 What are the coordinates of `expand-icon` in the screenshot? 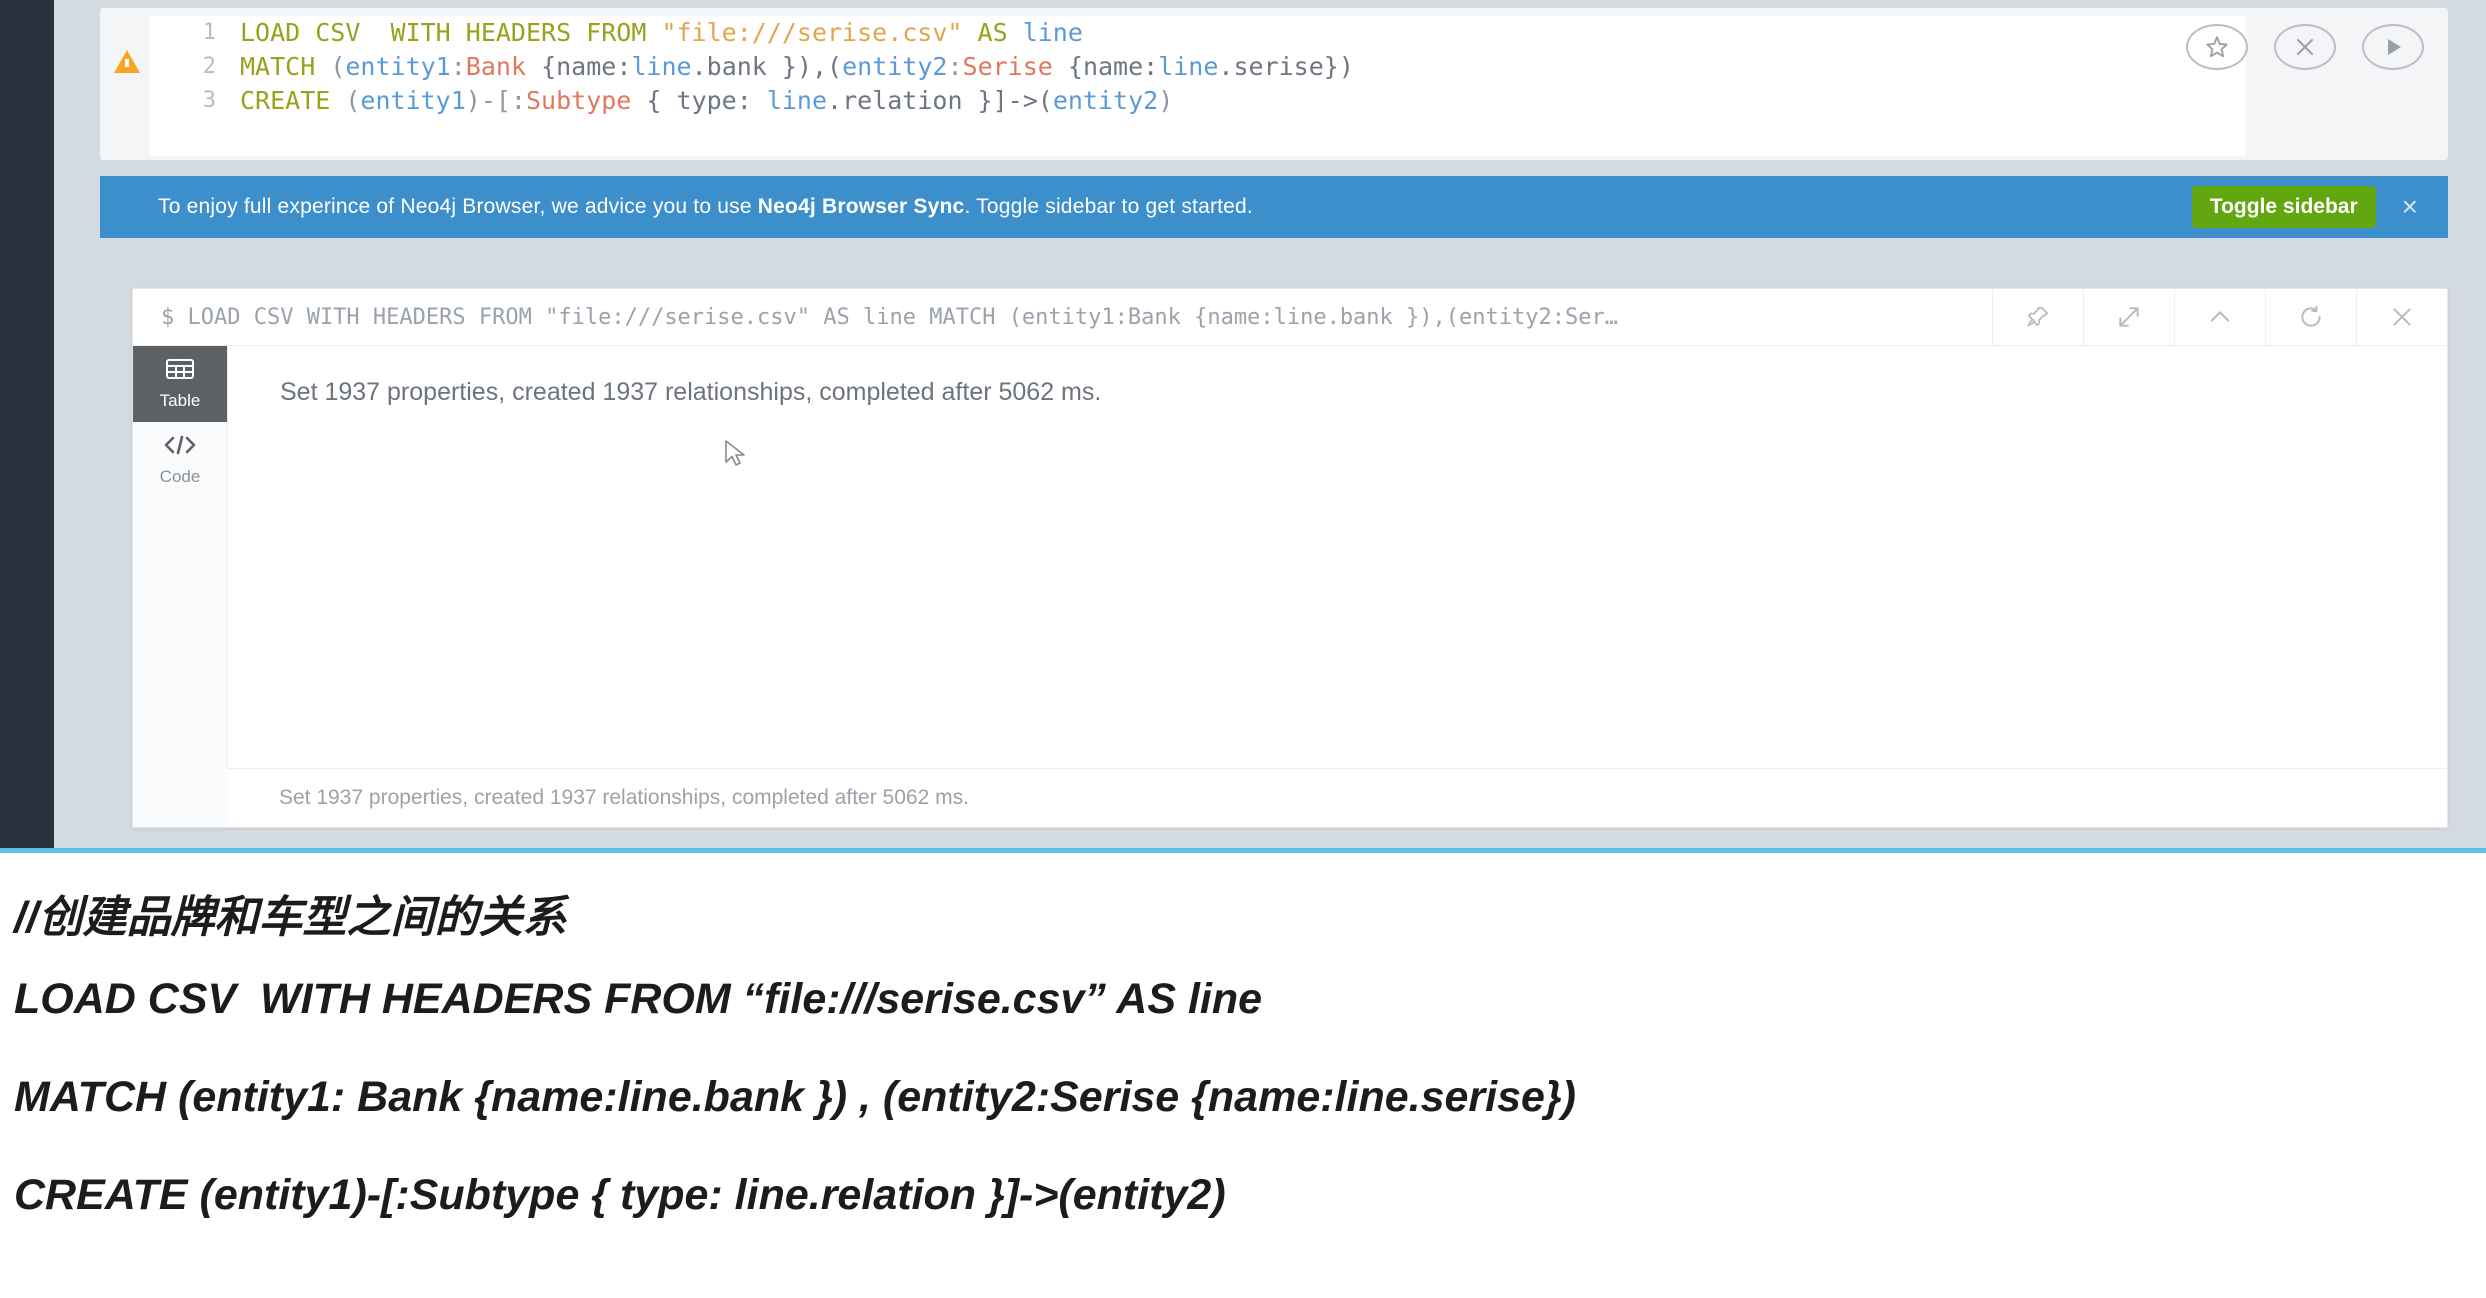 It's located at (2128, 317).